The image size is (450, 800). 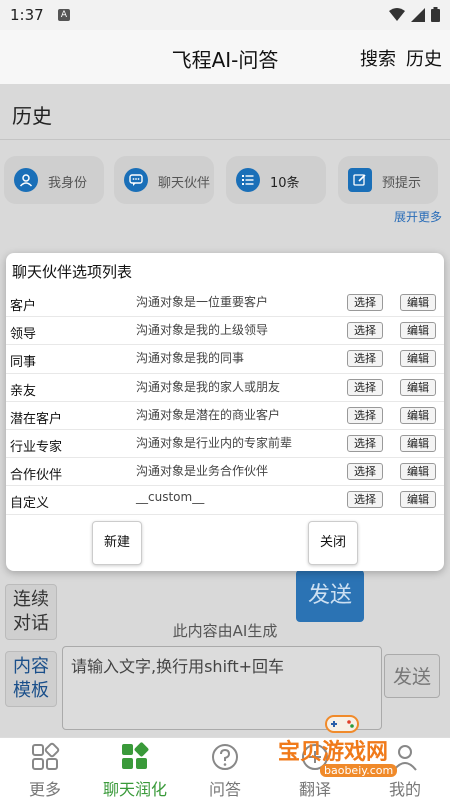 I want to click on list-item: 客户 沟通对象是一位重要客户 选择 编辑, so click(x=225, y=303).